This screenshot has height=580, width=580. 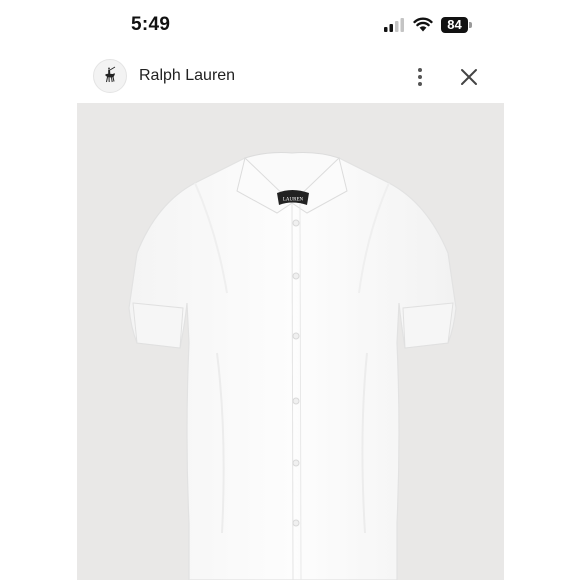 I want to click on battery-icon: 84, so click(x=456, y=25).